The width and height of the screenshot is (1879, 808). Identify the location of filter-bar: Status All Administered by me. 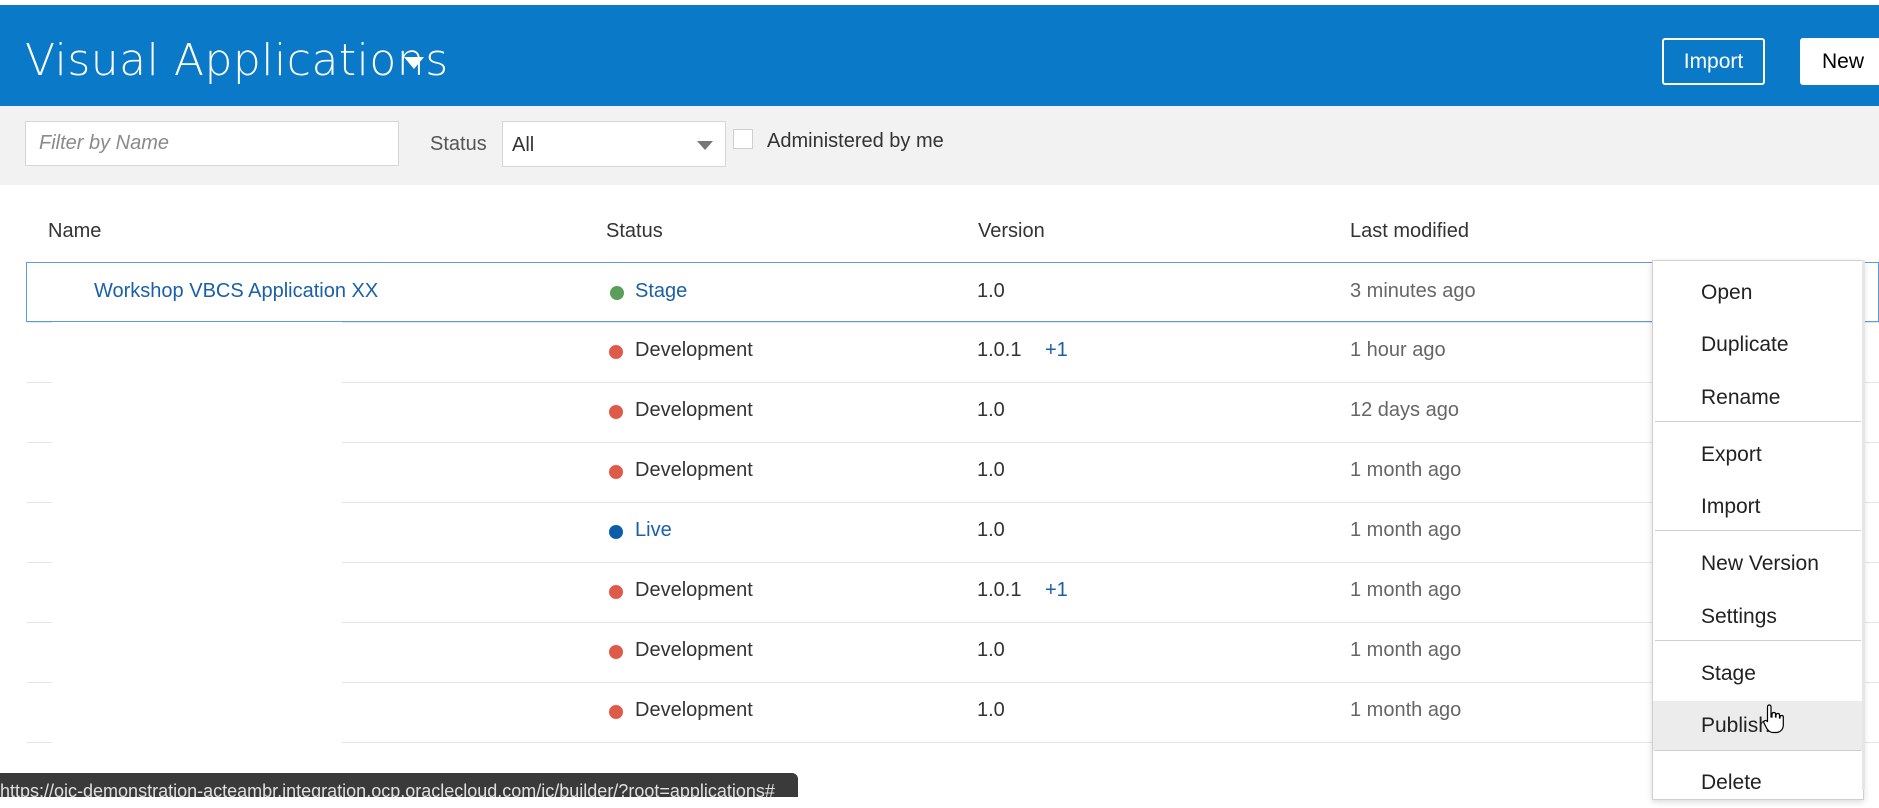
(939, 145).